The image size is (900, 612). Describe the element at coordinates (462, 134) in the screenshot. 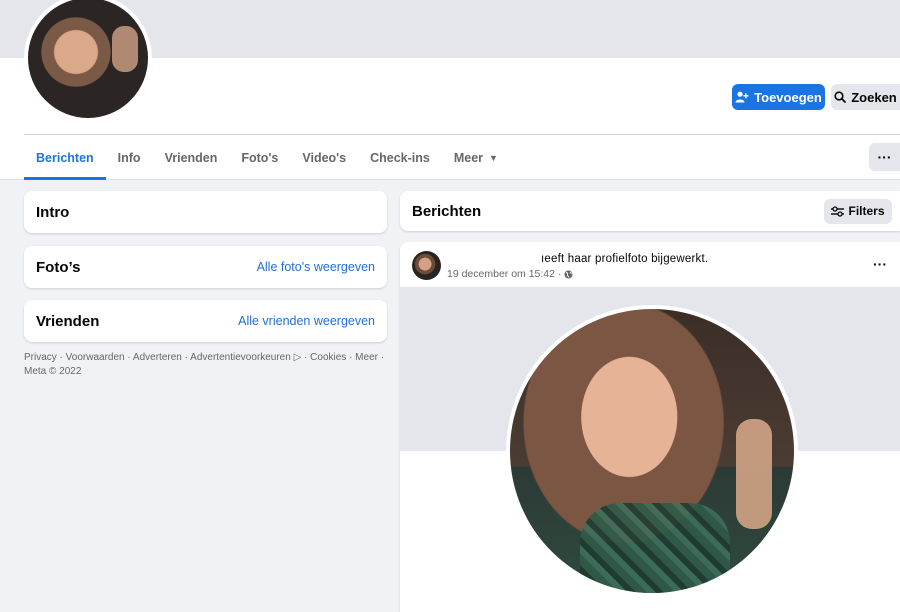

I see `header-divider` at that location.